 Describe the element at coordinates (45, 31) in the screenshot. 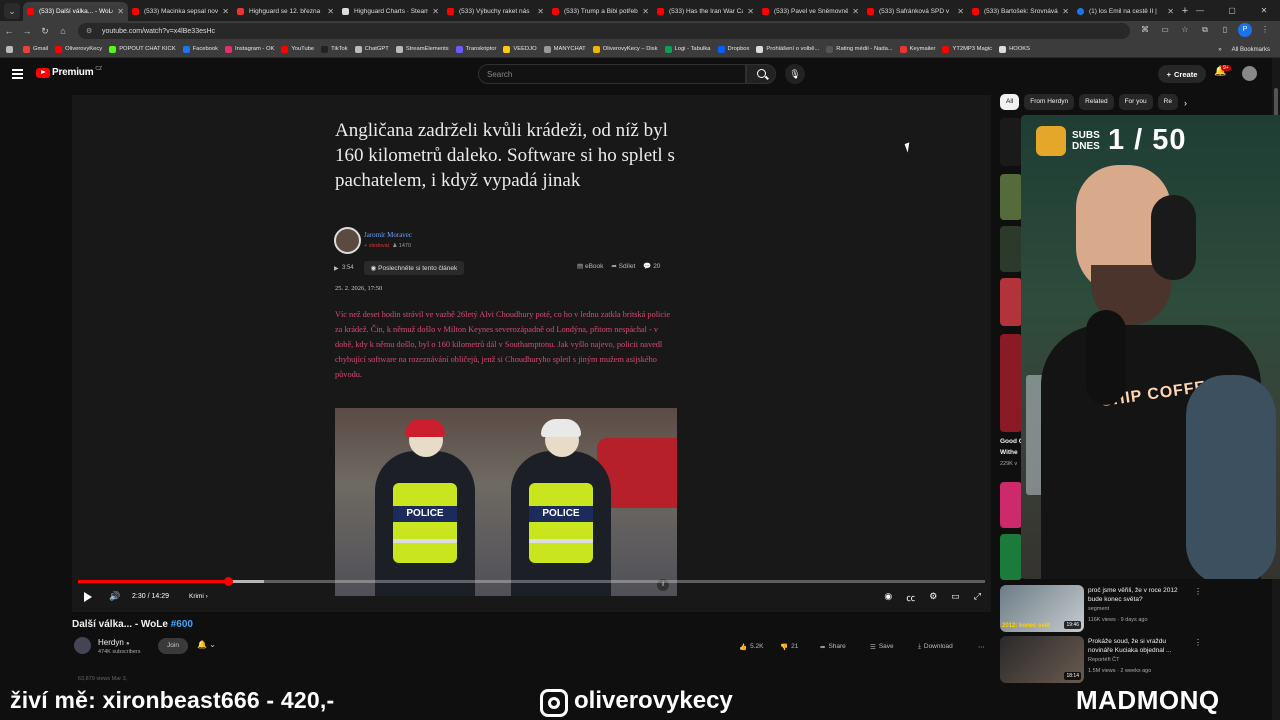

I see `reload-icon: ↻` at that location.